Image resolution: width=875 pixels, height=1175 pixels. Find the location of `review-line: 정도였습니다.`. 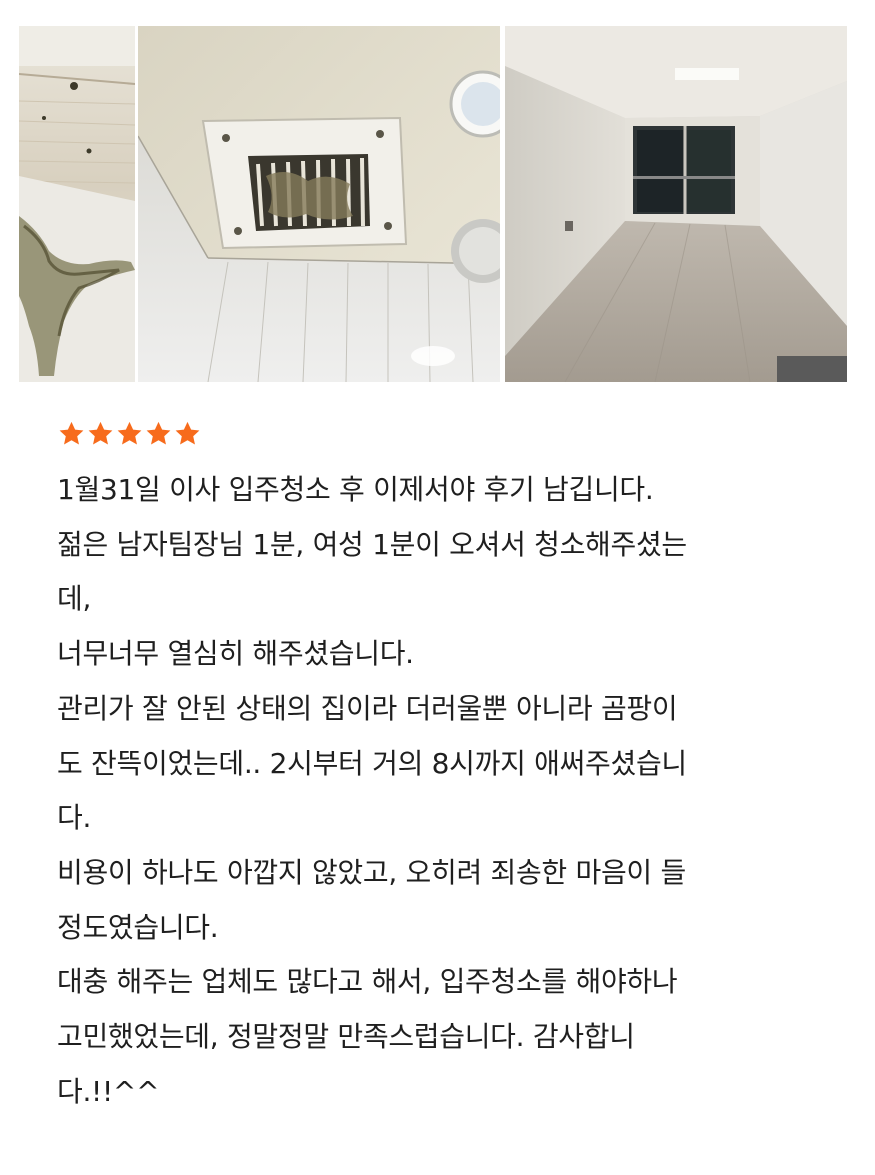

review-line: 정도였습니다. is located at coordinates (138, 927).